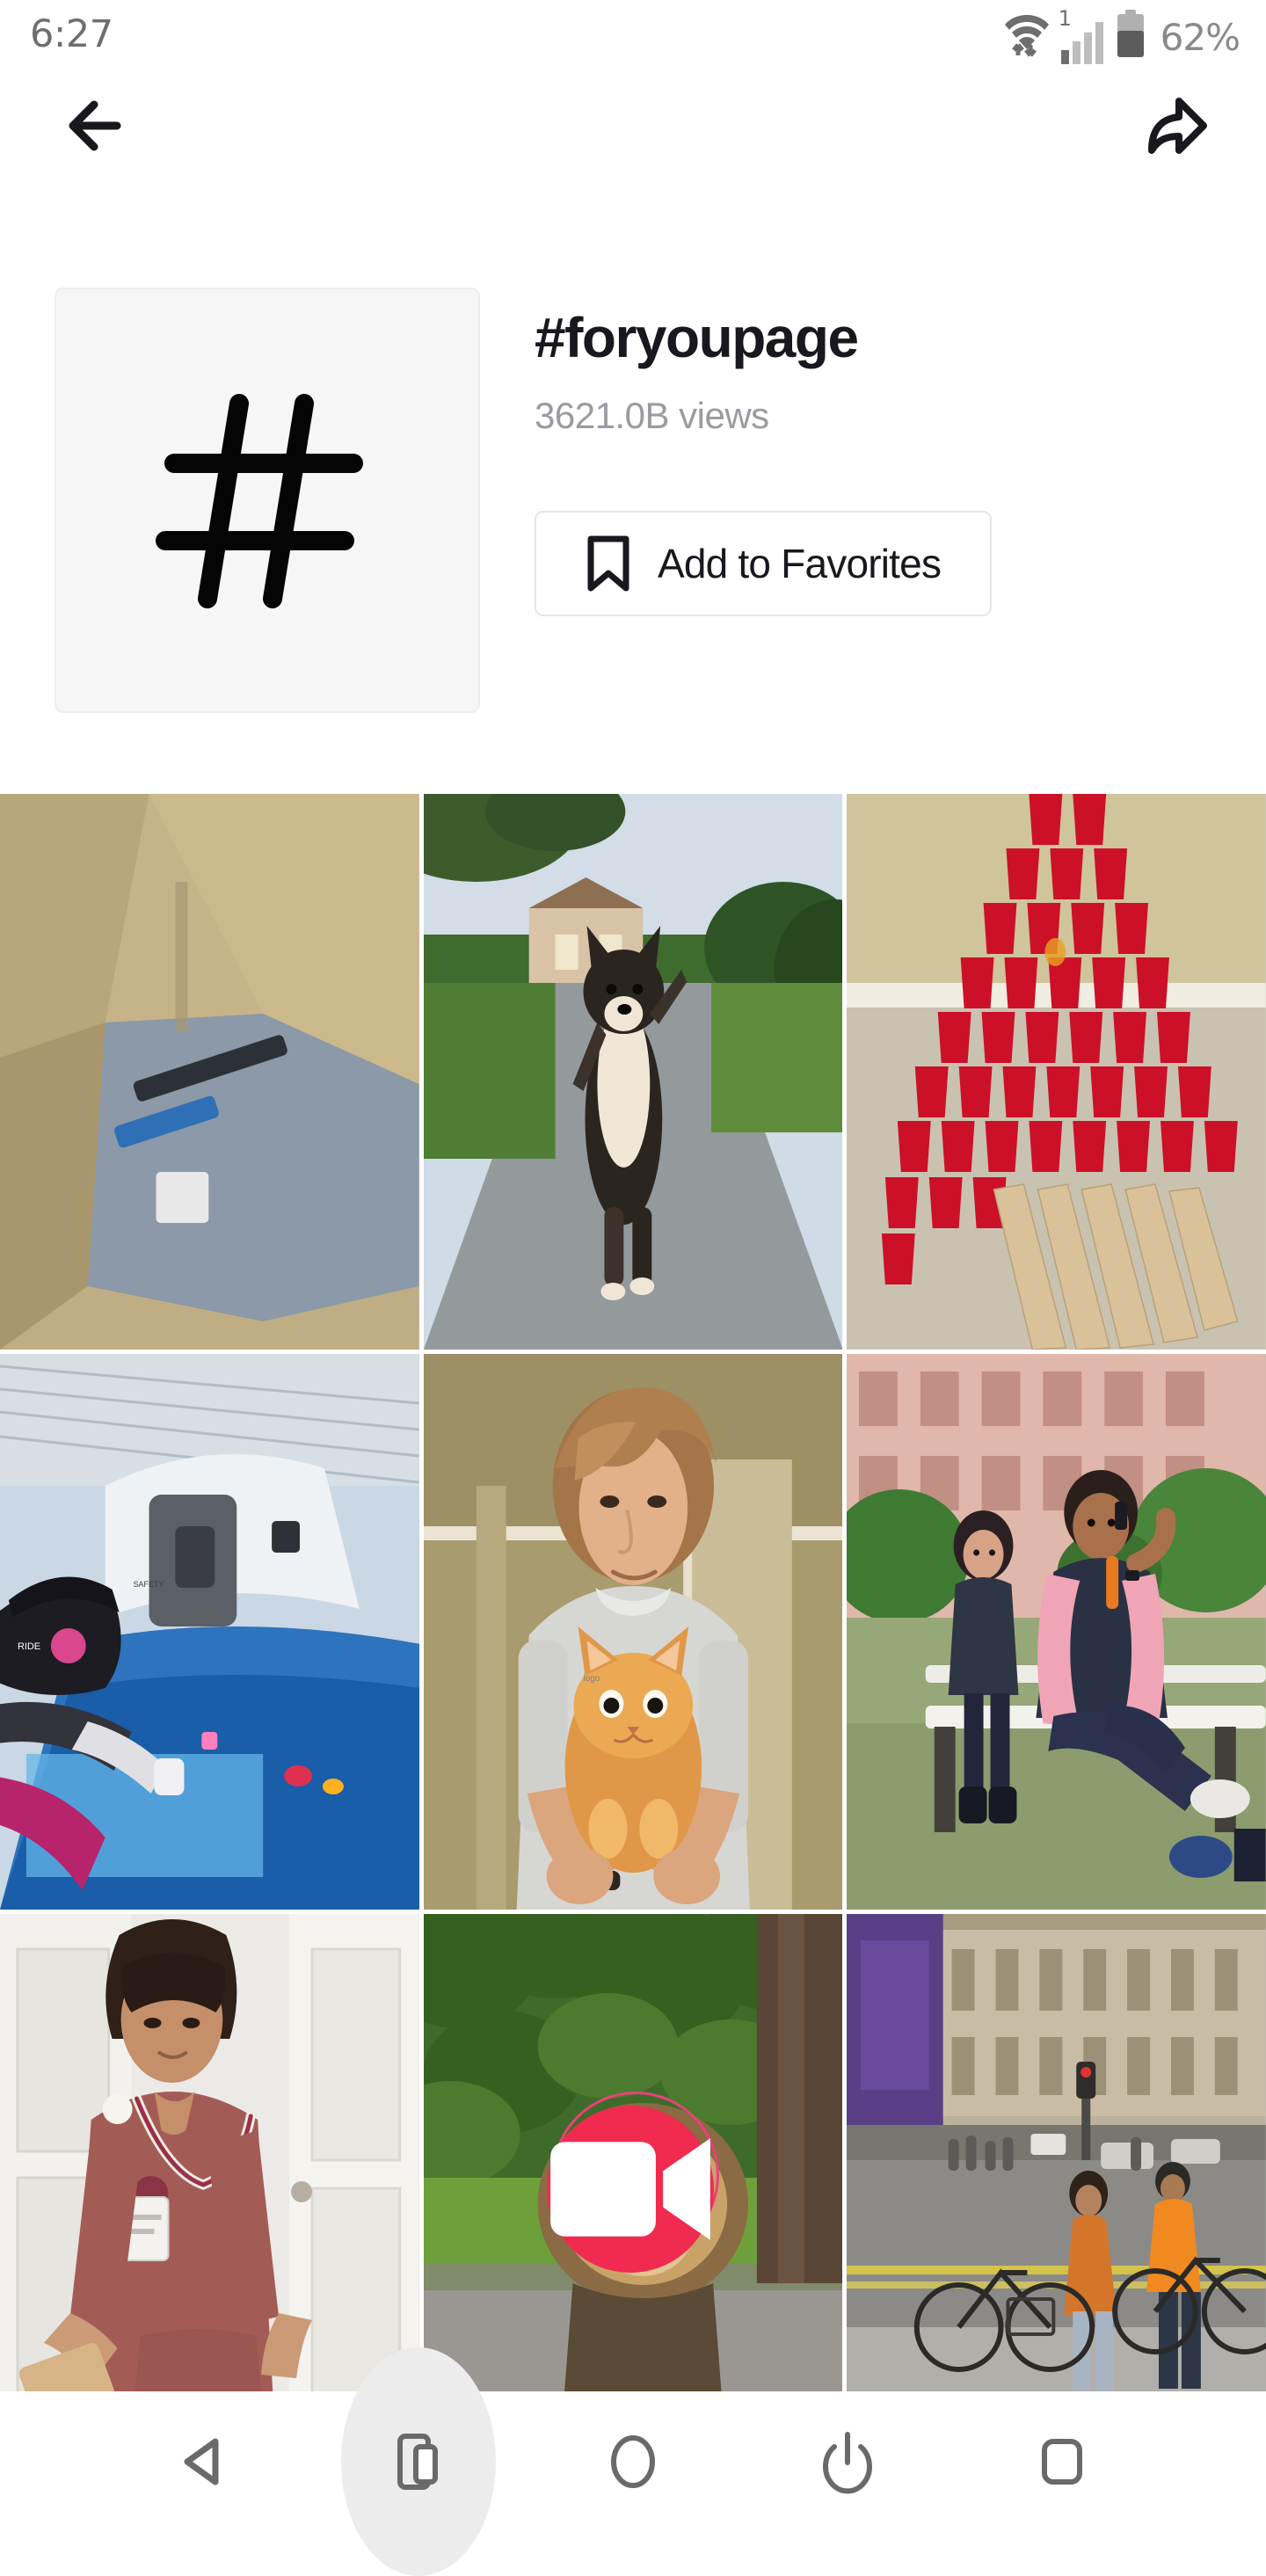 The width and height of the screenshot is (1266, 2576). Describe the element at coordinates (209, 1632) in the screenshot. I see `video-tile: RIDE SAFETY` at that location.